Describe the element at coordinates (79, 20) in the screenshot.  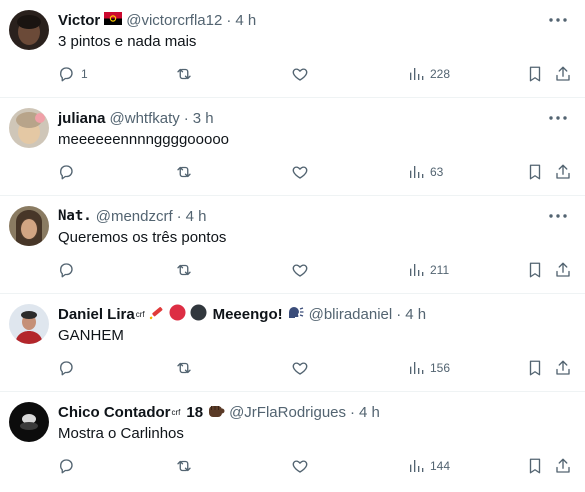
I see `display-name: Victor` at that location.